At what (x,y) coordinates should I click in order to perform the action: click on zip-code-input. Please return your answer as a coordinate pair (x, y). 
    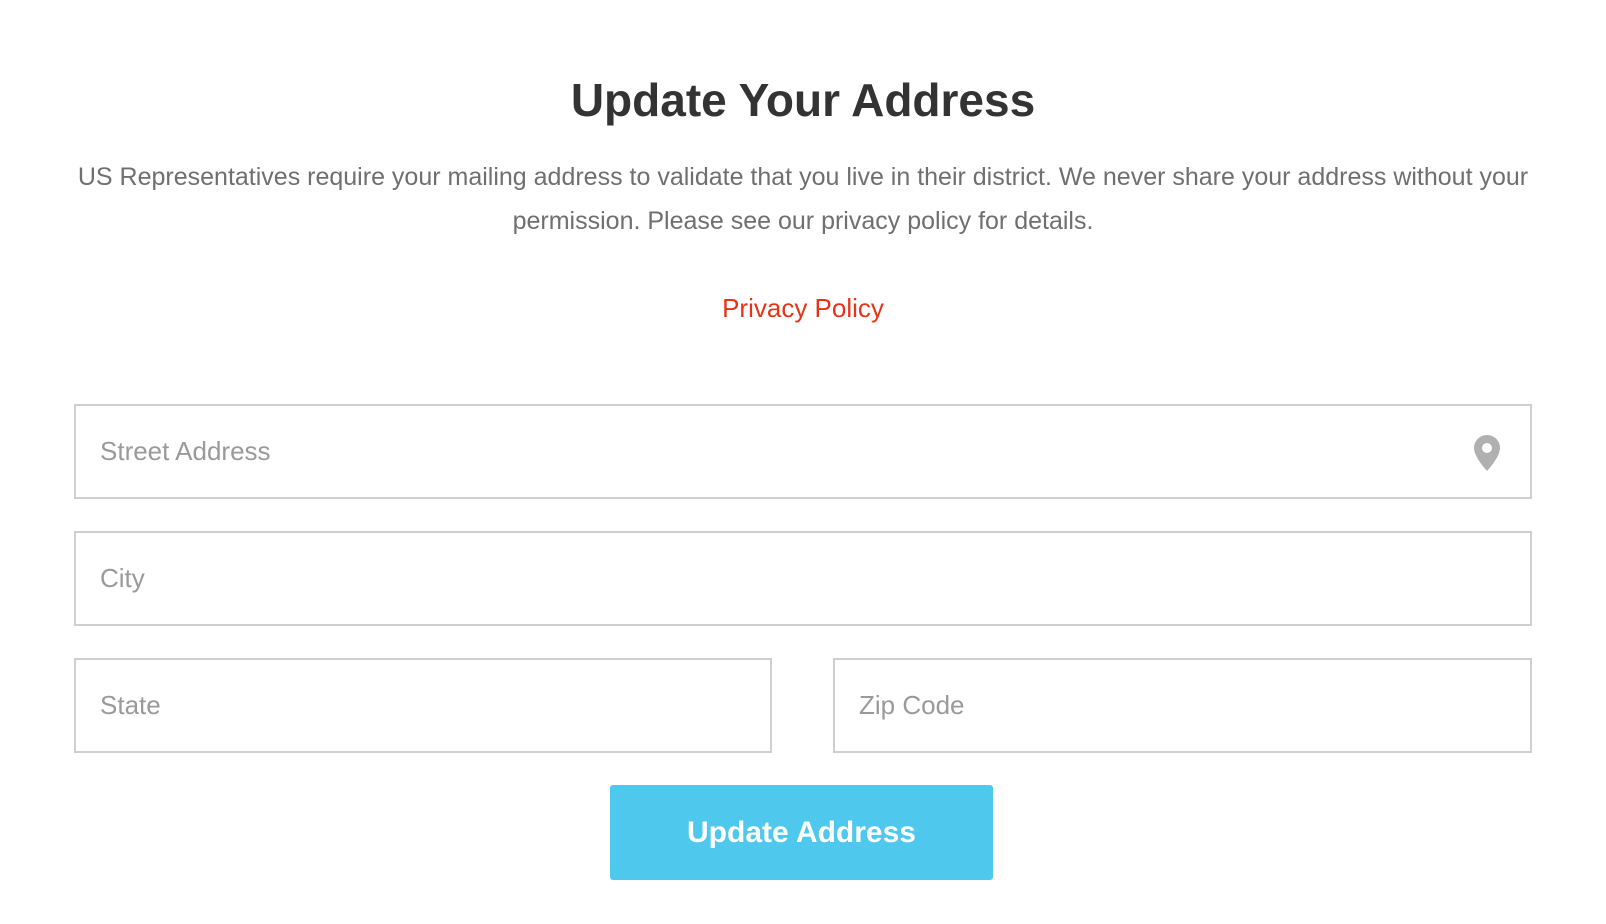
    Looking at the image, I should click on (1182, 705).